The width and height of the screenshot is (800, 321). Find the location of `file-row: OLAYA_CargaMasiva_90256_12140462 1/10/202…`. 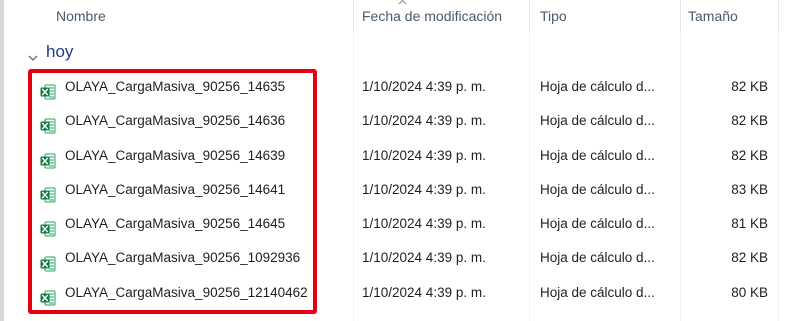

file-row: OLAYA_CargaMasiva_90256_12140462 1/10/202… is located at coordinates (400, 293).